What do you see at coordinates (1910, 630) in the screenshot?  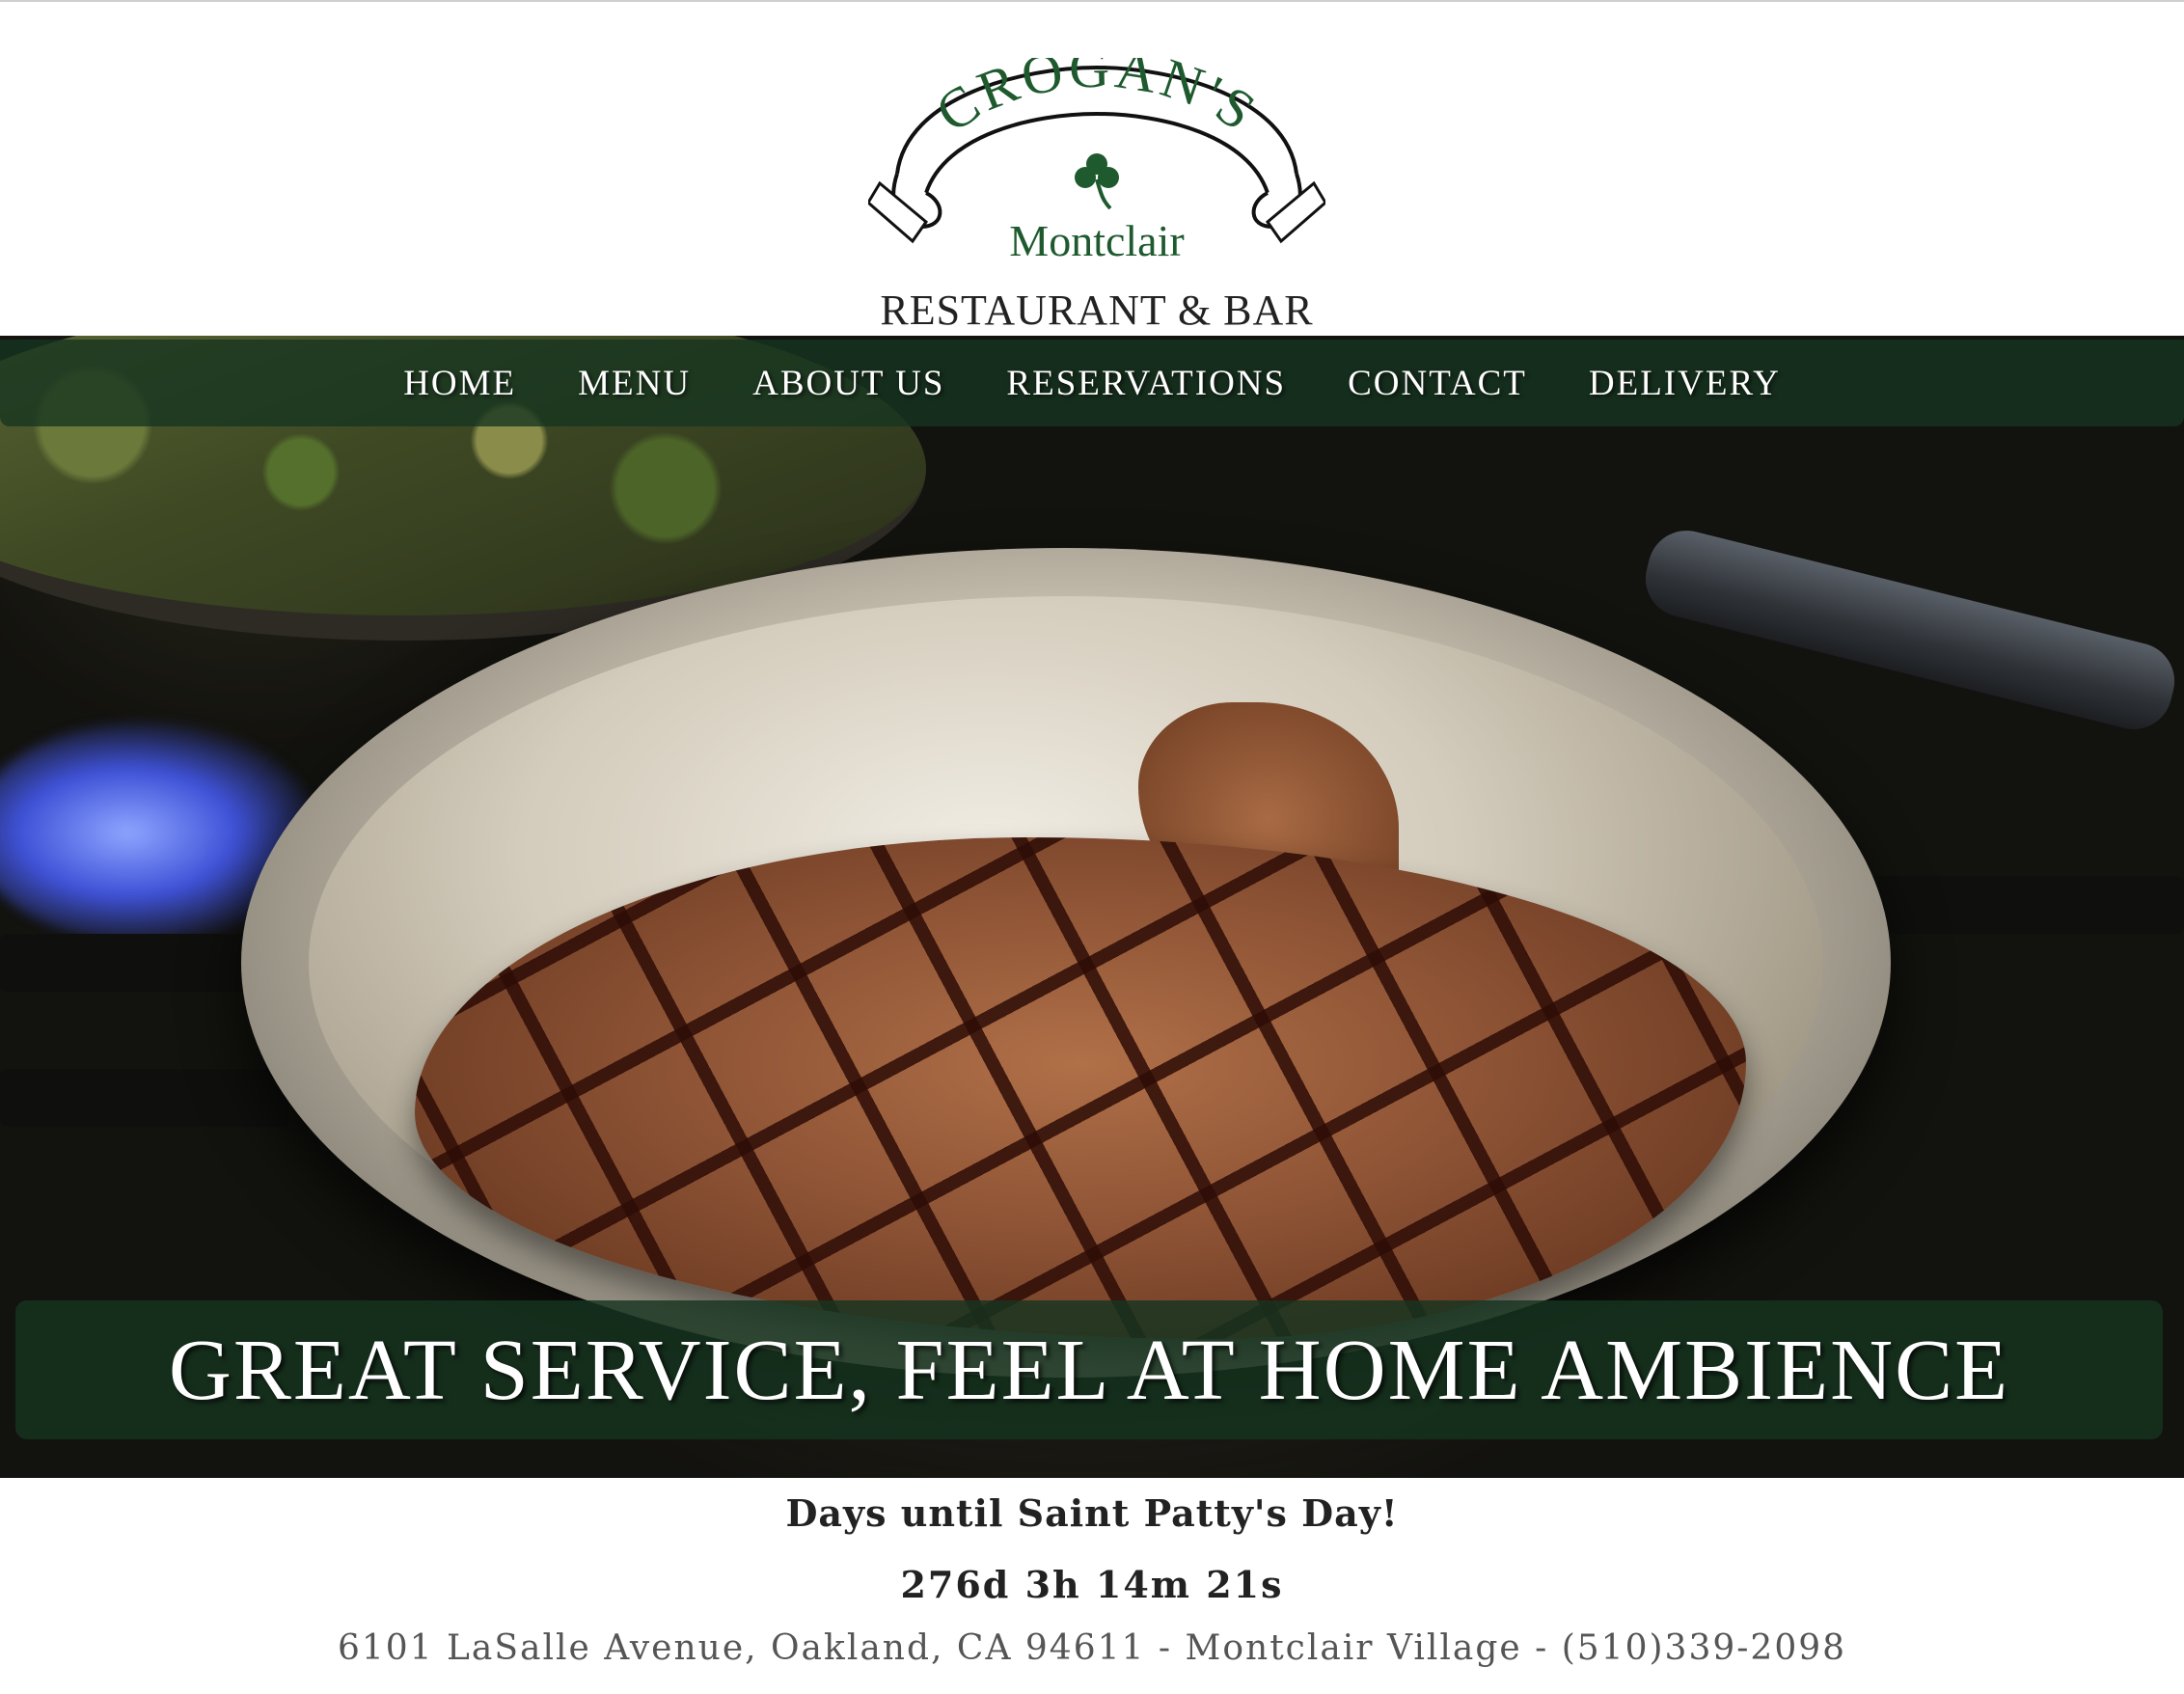 I see `pan-handle` at bounding box center [1910, 630].